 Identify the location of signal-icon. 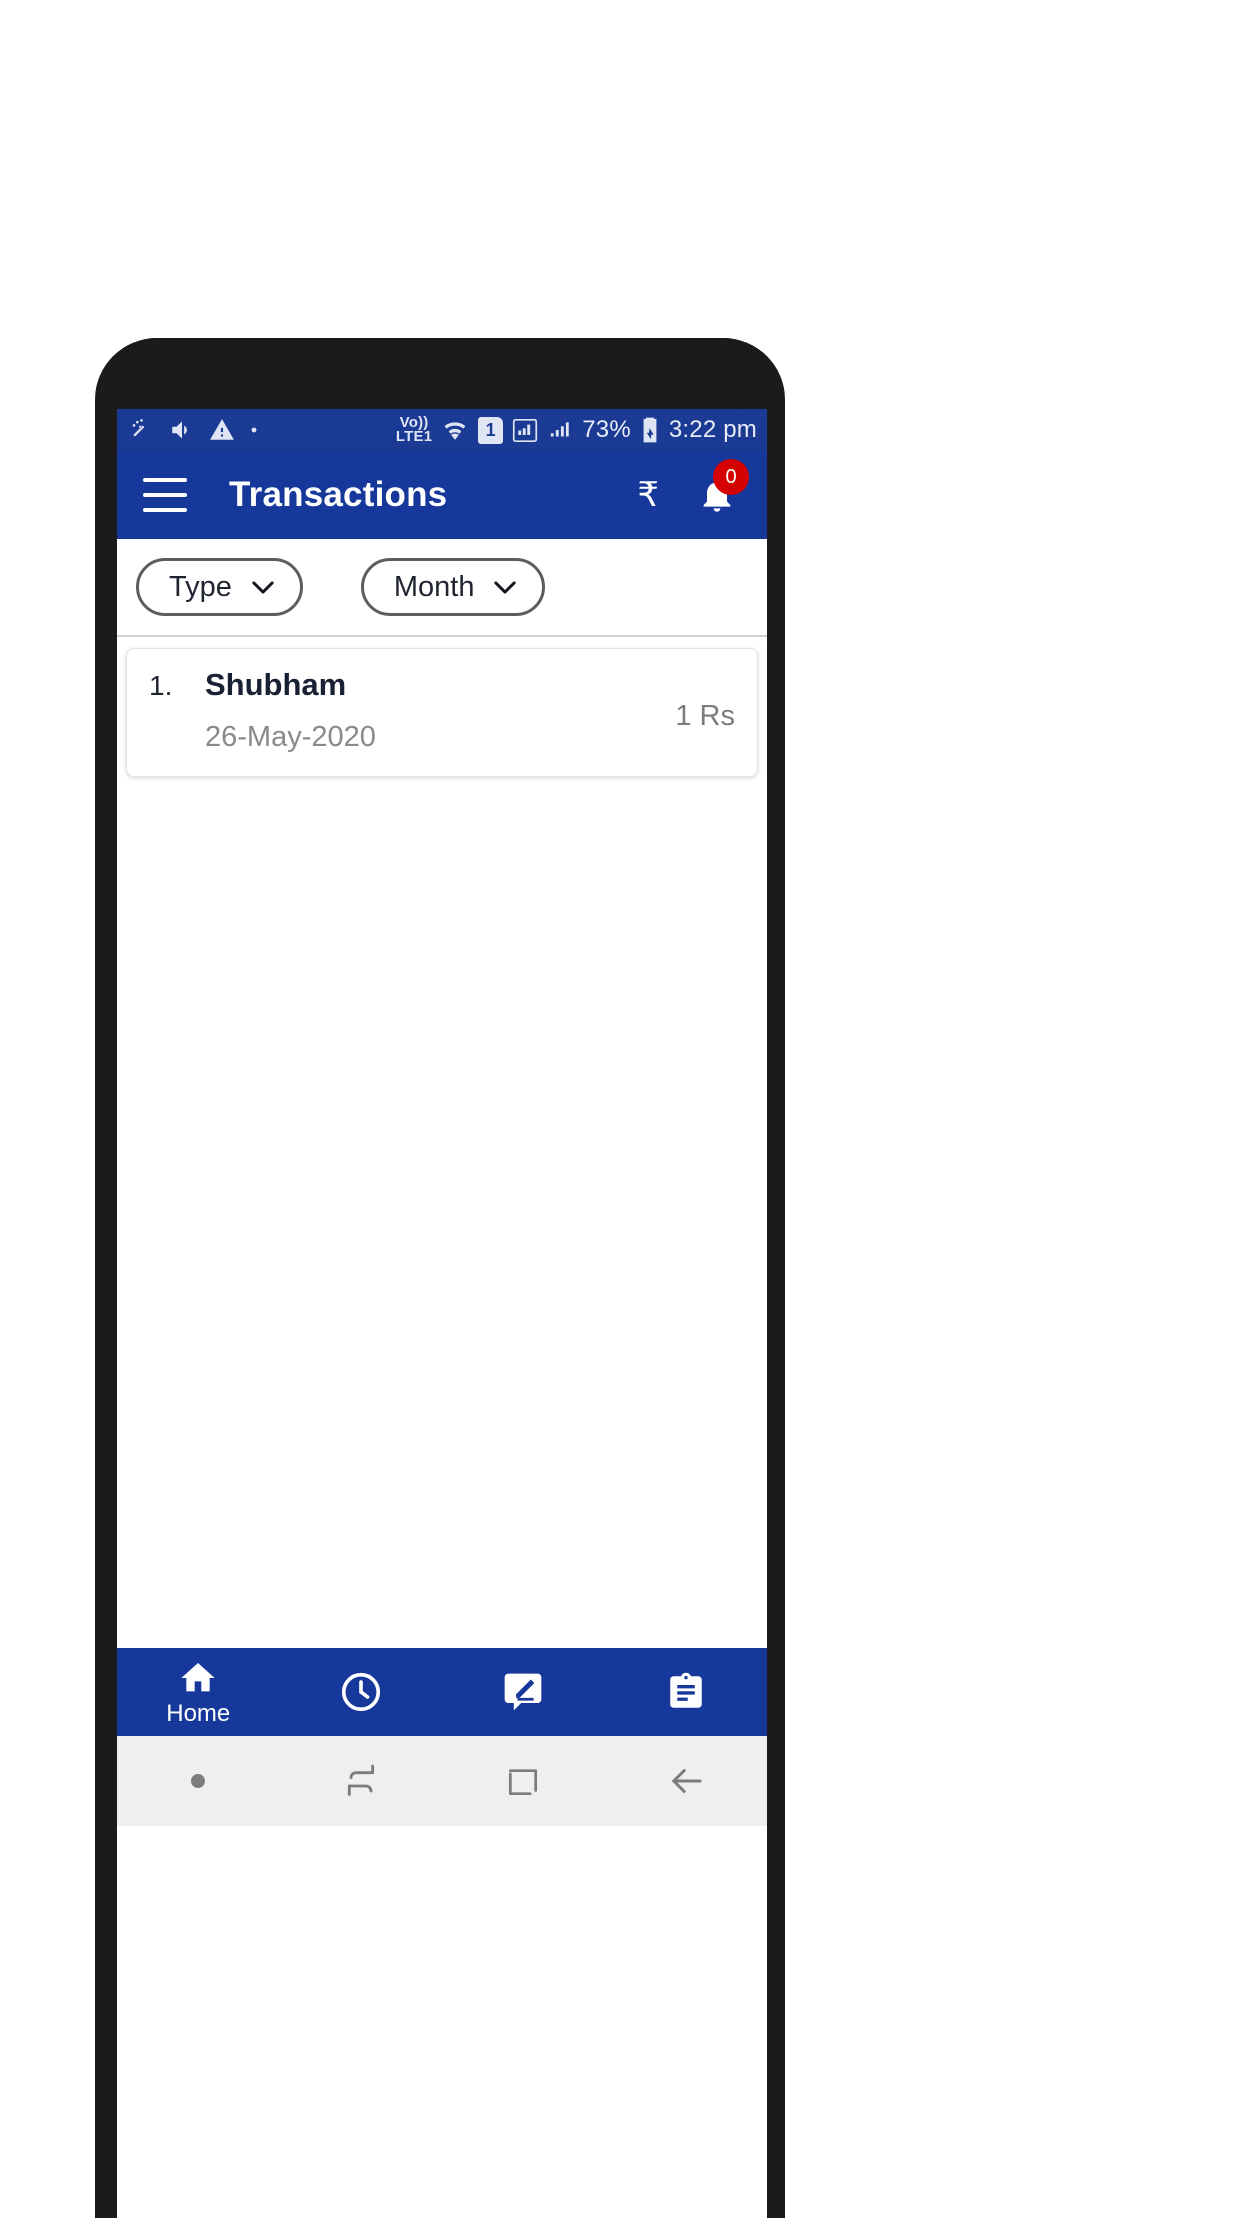
(525, 430).